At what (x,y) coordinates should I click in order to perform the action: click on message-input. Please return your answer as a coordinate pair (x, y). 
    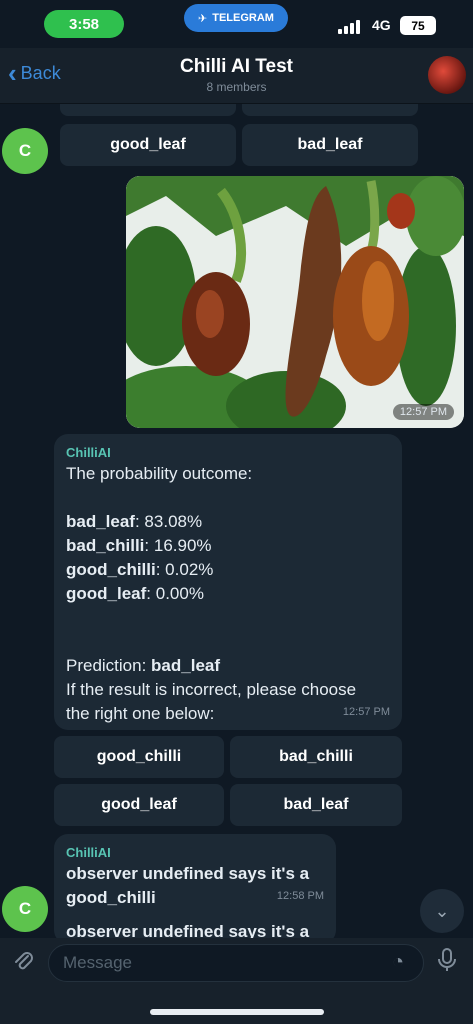
    Looking at the image, I should click on (236, 963).